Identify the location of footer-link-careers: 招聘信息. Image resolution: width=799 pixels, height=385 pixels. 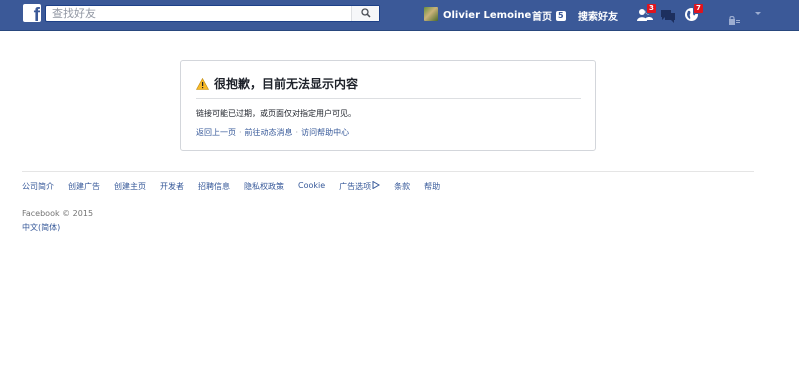
(214, 186).